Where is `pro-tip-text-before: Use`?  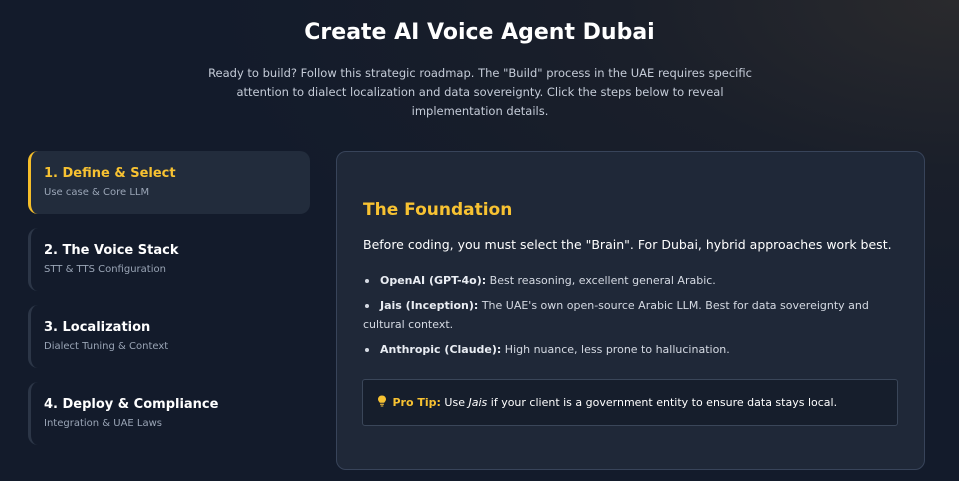 pro-tip-text-before: Use is located at coordinates (454, 402).